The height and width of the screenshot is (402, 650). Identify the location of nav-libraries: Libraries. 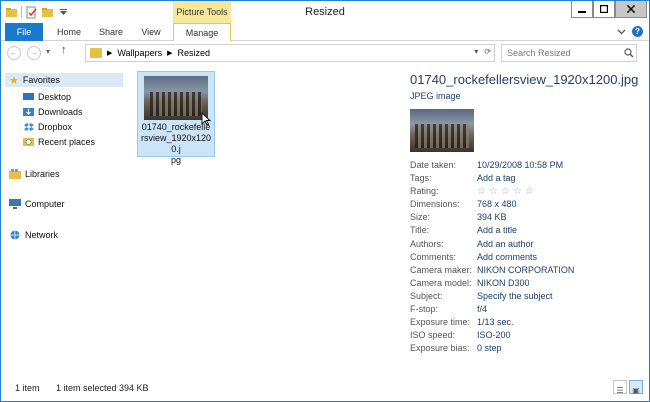
(34, 174).